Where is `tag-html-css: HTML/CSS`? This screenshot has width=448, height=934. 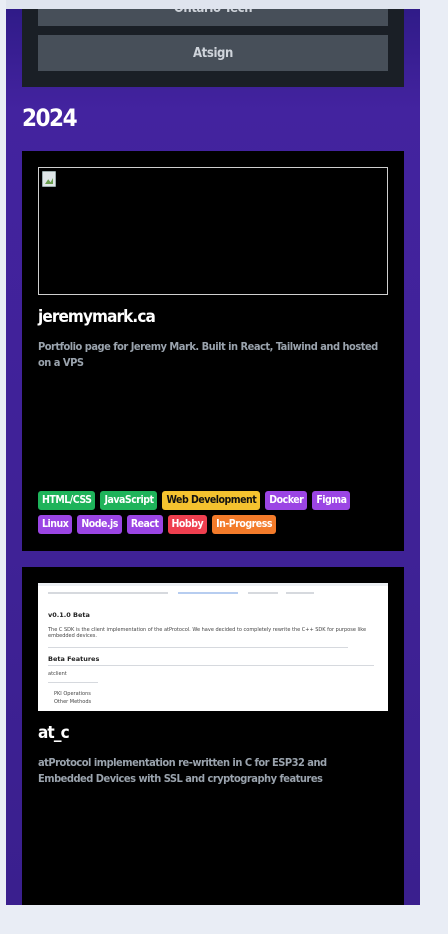
tag-html-css: HTML/CSS is located at coordinates (67, 500).